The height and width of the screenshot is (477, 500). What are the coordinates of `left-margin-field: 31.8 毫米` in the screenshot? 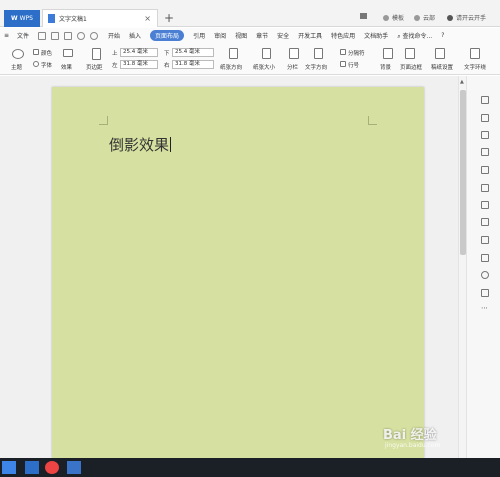 It's located at (139, 64).